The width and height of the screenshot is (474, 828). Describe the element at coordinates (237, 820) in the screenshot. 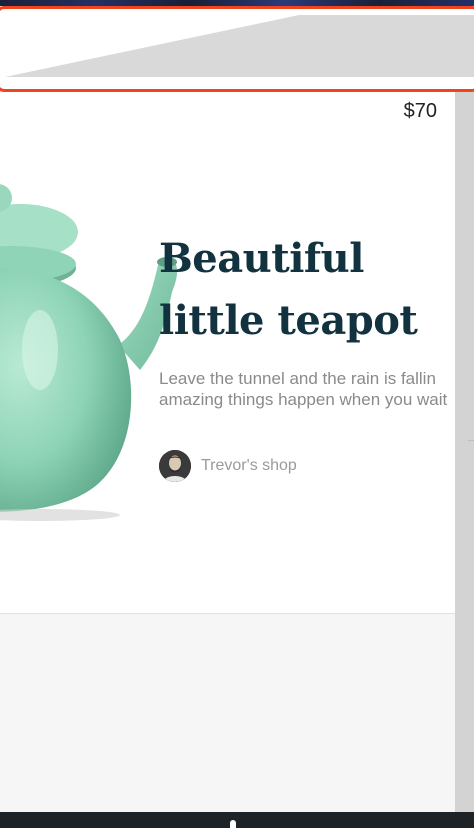

I see `navigation-bar` at that location.